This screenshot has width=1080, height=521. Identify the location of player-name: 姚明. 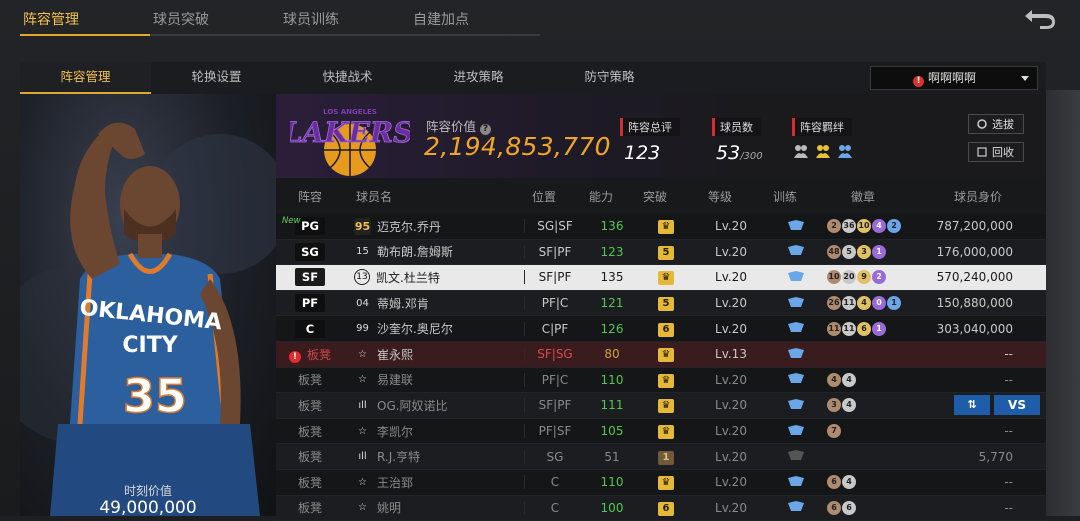
(389, 507).